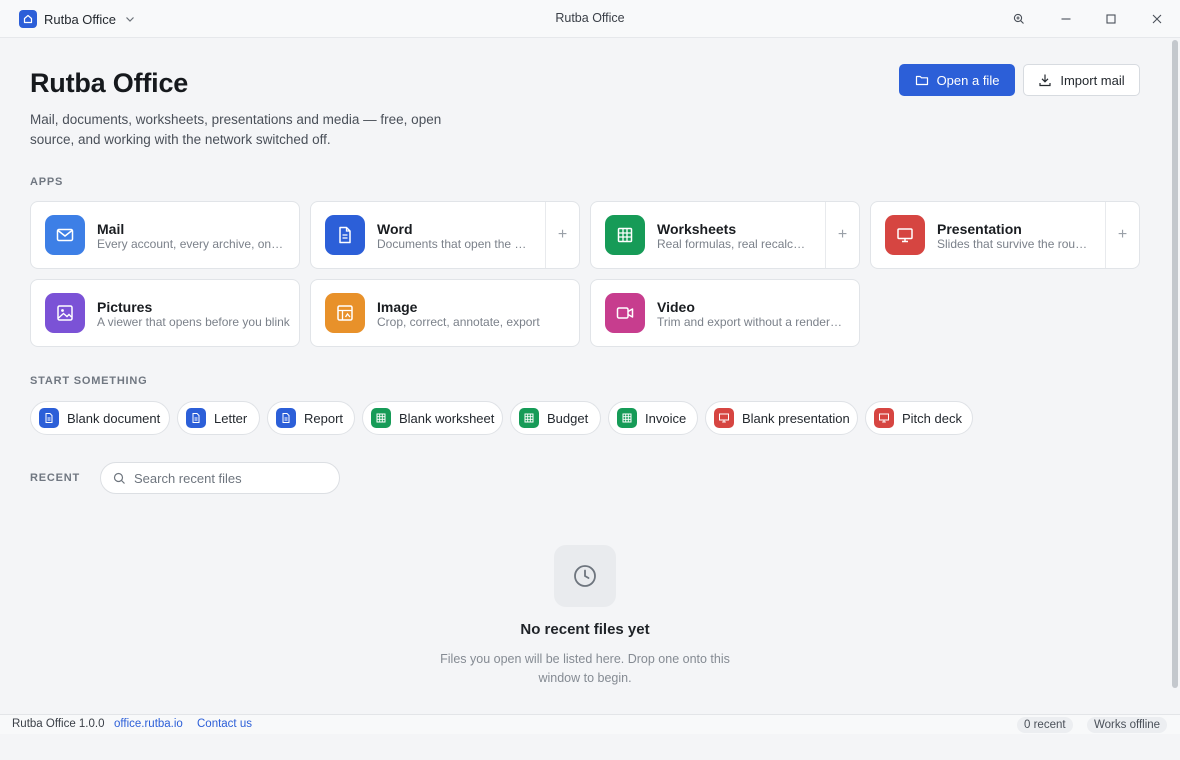 The image size is (1180, 760). I want to click on template-blank-presentation: Blank presentation, so click(781, 418).